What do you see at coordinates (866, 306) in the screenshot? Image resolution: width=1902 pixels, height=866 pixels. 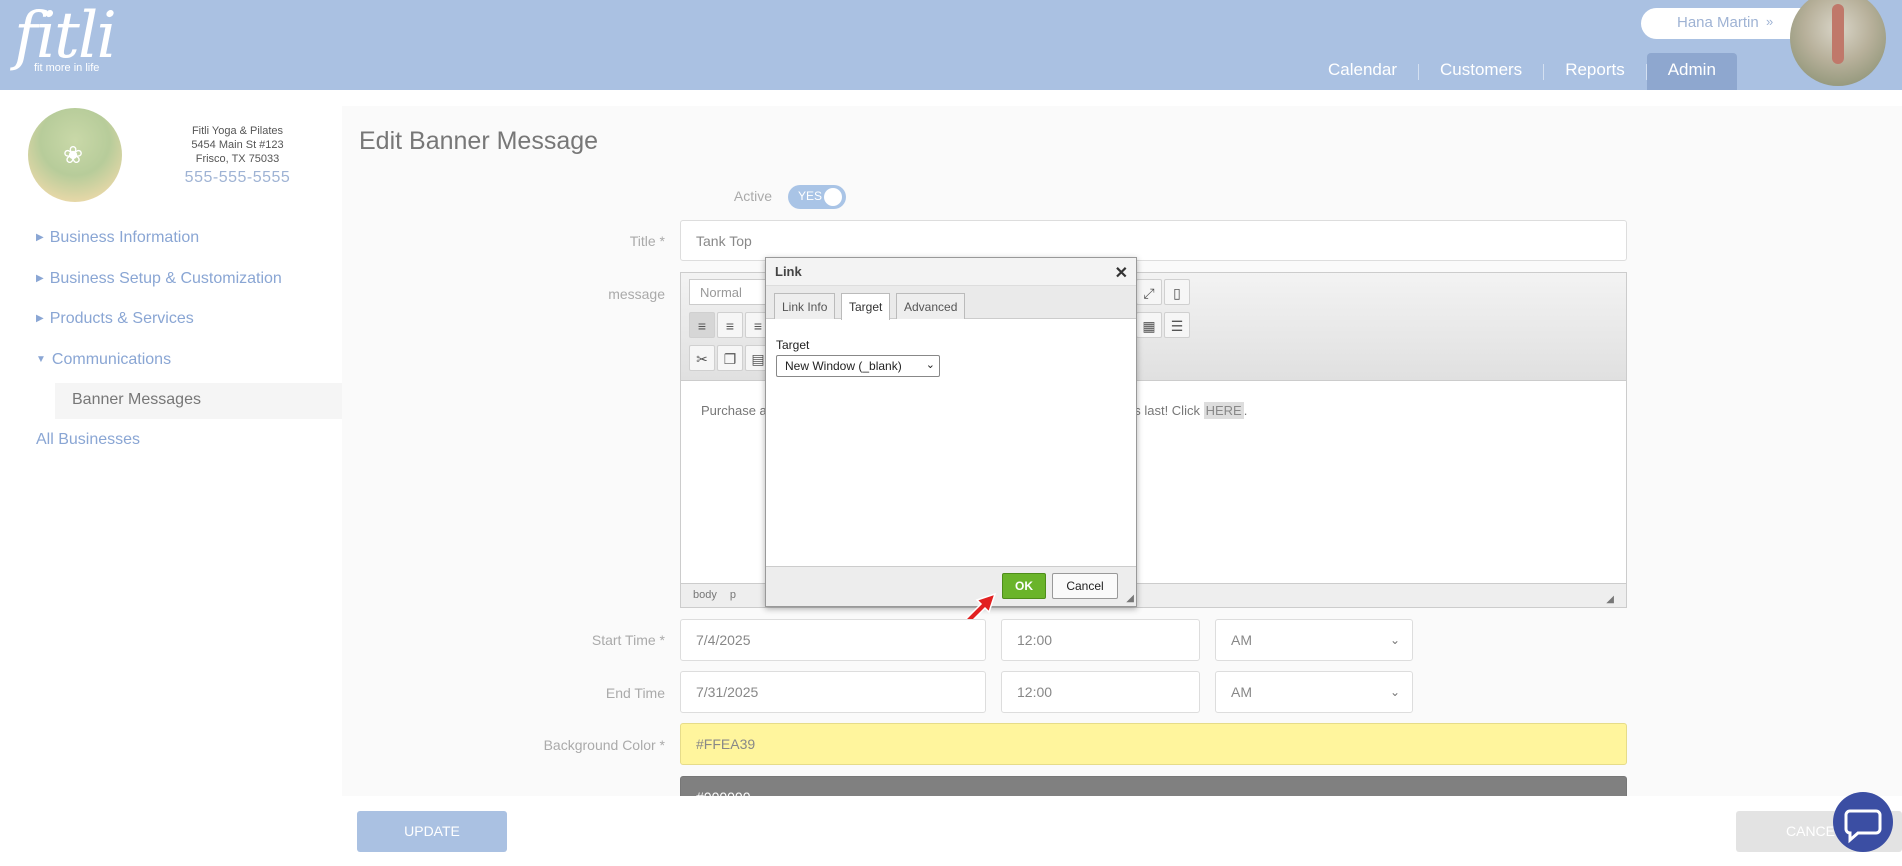 I see `tab-target: Target` at bounding box center [866, 306].